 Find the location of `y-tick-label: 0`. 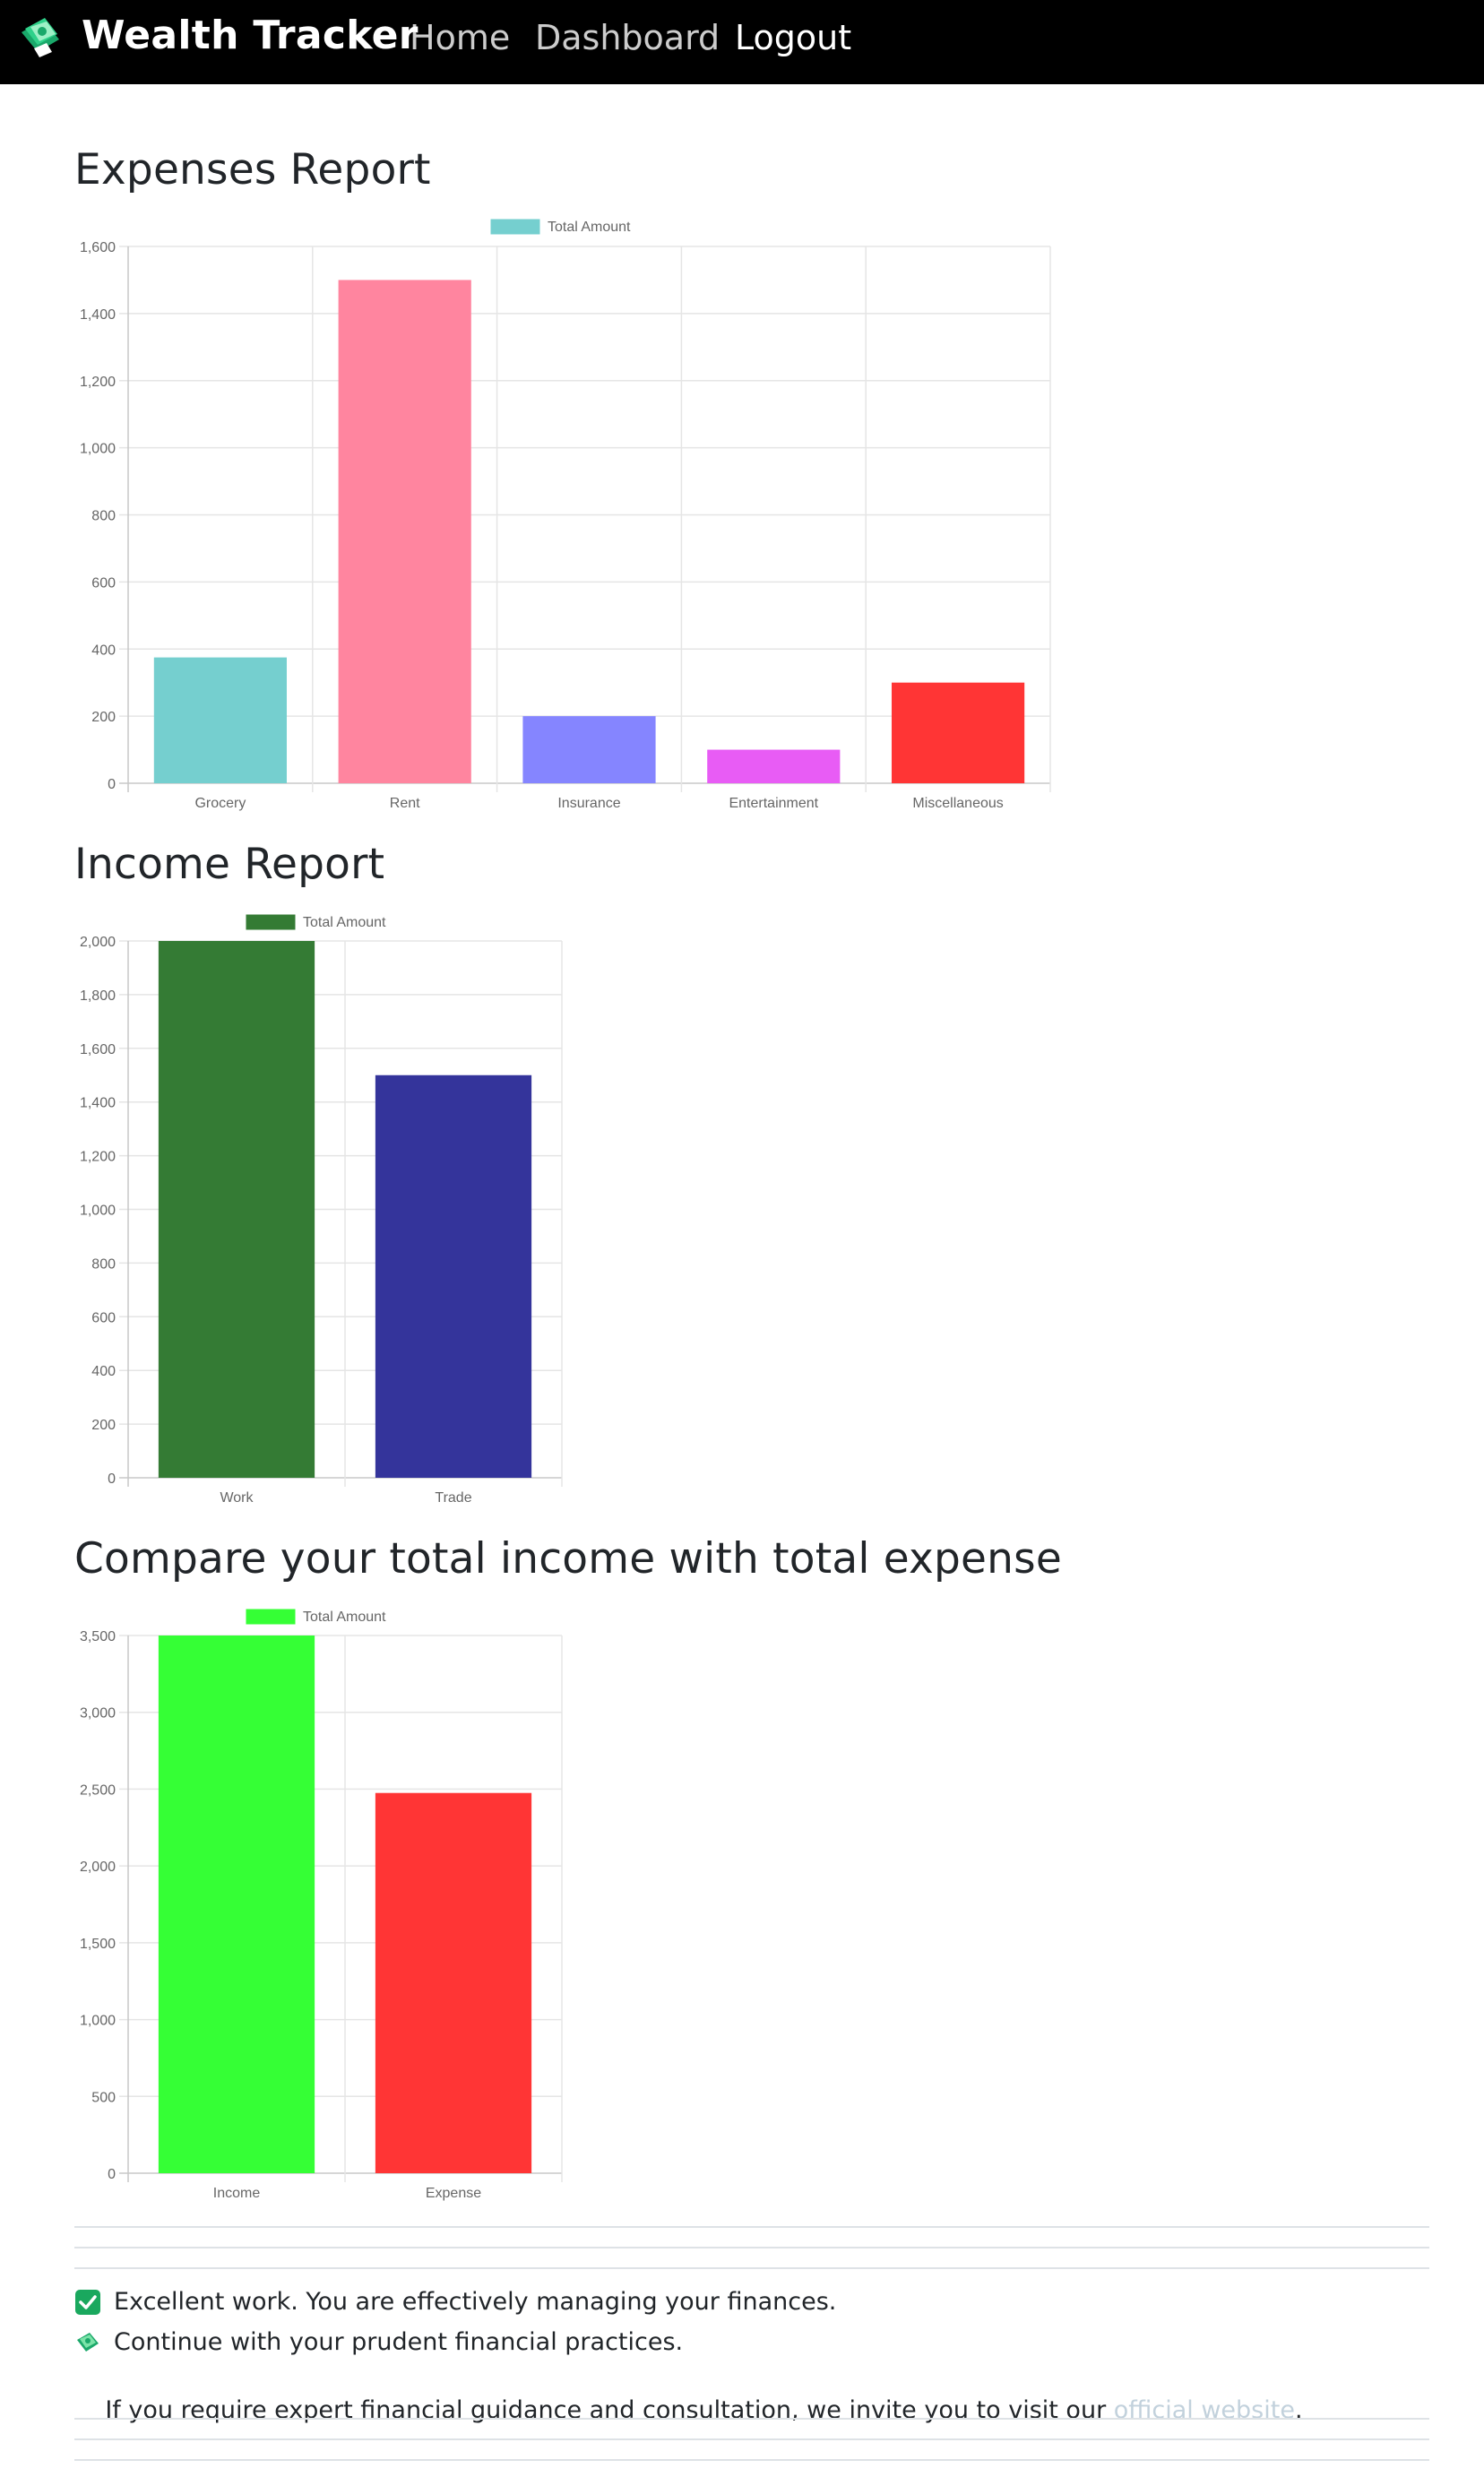

y-tick-label: 0 is located at coordinates (112, 2174).